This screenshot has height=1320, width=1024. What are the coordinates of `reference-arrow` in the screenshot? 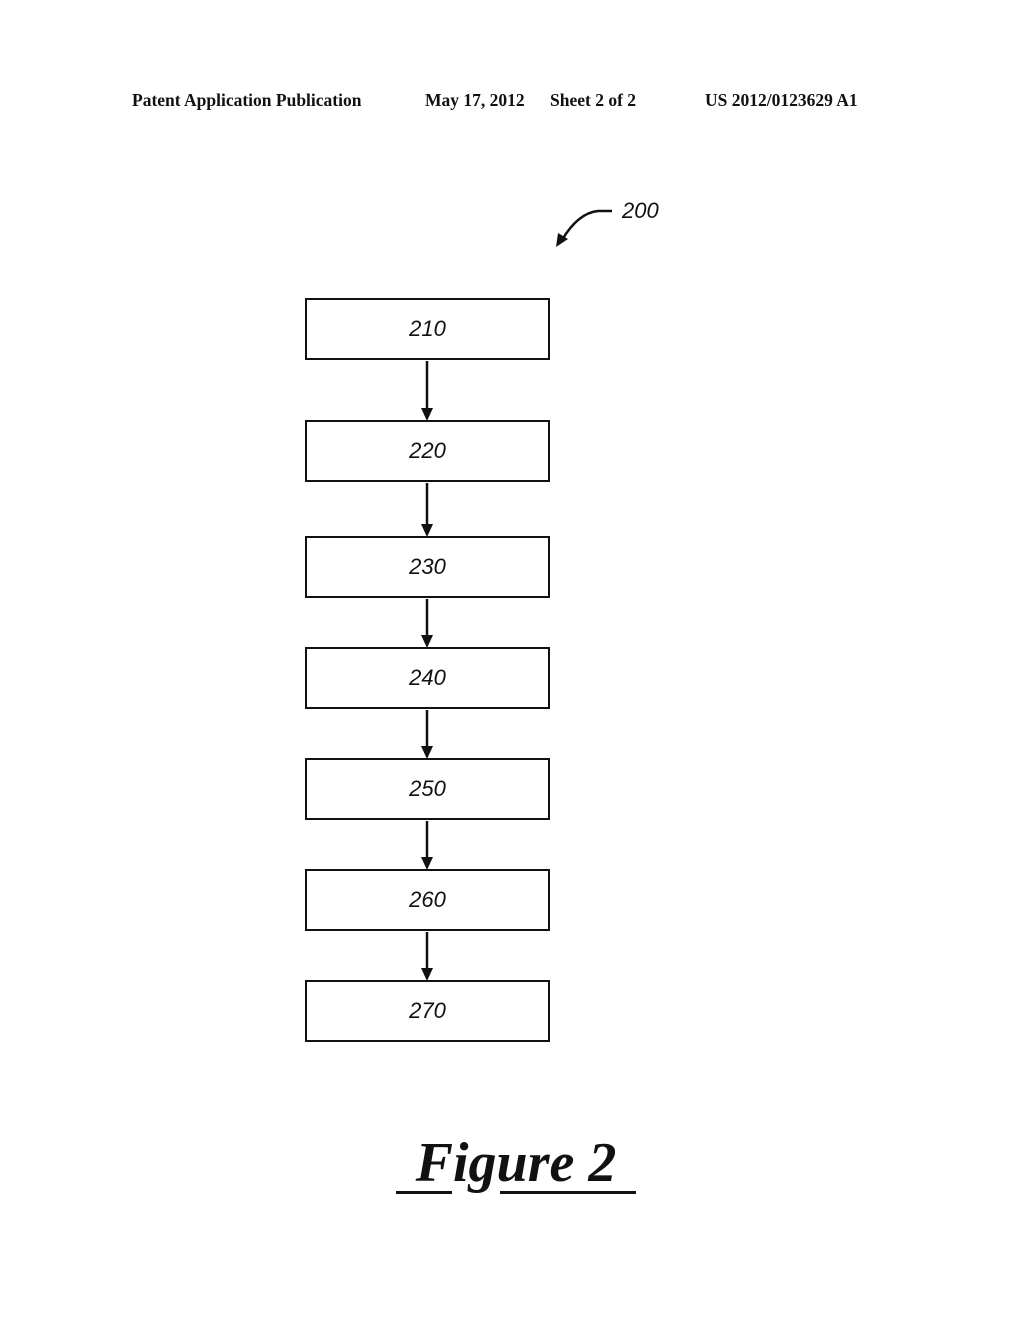 It's located at (586, 225).